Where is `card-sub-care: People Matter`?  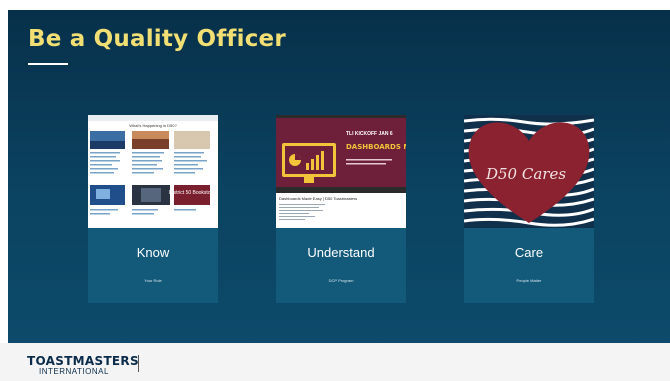
card-sub-care: People Matter is located at coordinates (529, 280).